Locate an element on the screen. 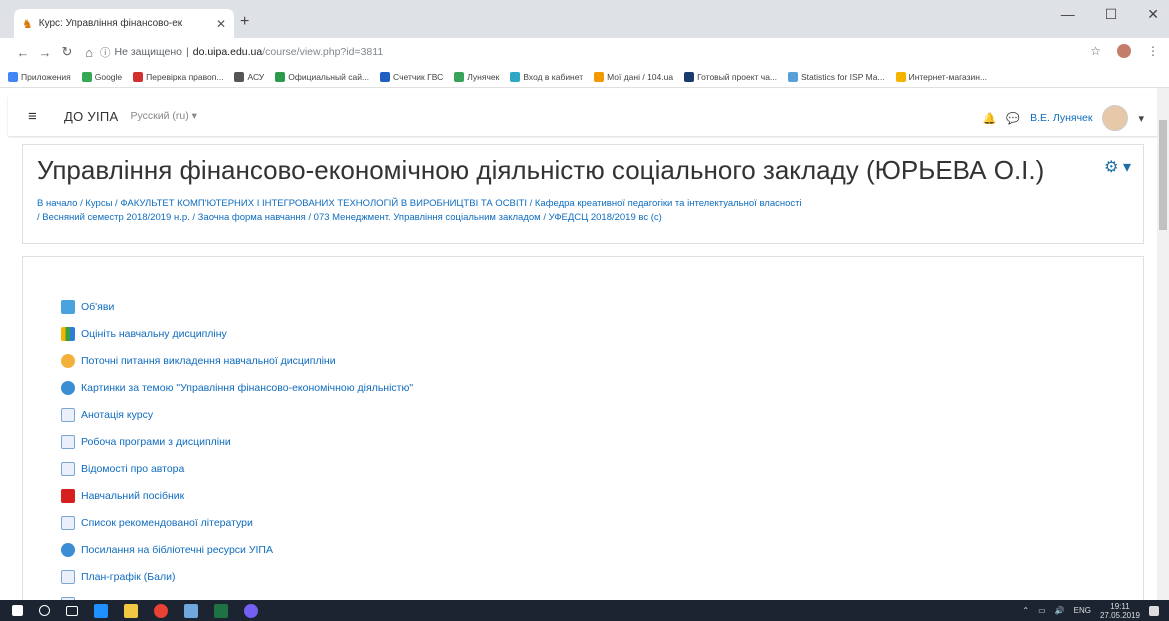  bookmark-star-icon: ☆ is located at coordinates (1095, 51).